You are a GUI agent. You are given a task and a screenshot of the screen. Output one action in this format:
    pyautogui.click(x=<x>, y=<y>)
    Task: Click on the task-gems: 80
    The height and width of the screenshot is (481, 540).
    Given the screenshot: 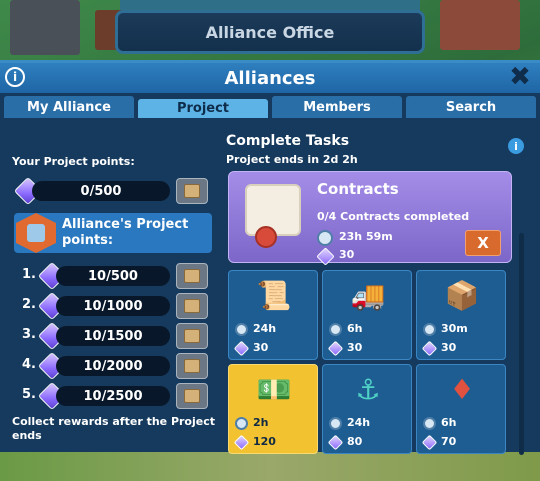 What is the action you would take?
    pyautogui.click(x=355, y=441)
    